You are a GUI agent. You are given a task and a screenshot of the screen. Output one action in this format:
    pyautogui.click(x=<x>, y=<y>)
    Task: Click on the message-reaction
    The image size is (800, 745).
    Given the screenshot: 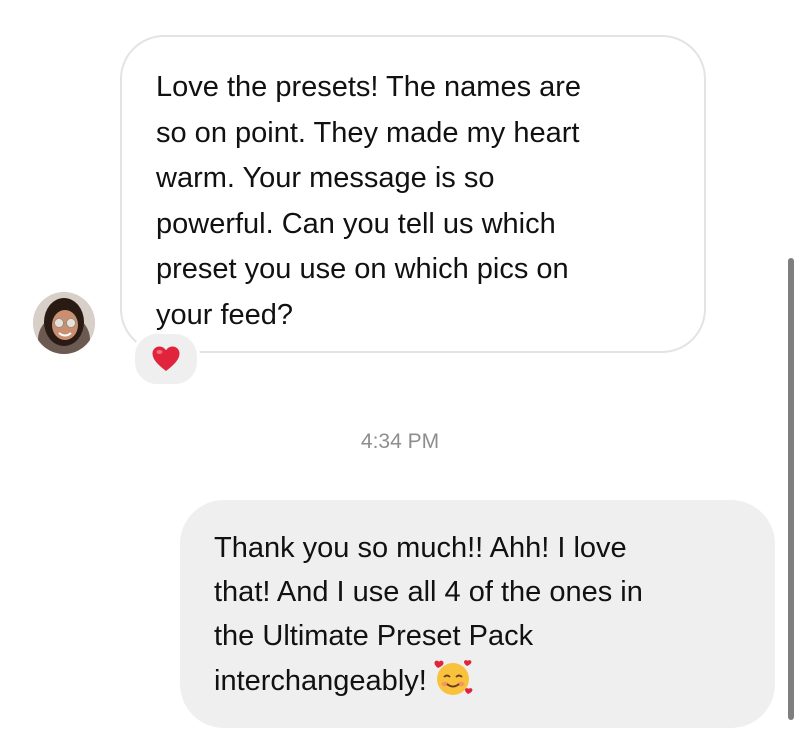 What is the action you would take?
    pyautogui.click(x=166, y=359)
    